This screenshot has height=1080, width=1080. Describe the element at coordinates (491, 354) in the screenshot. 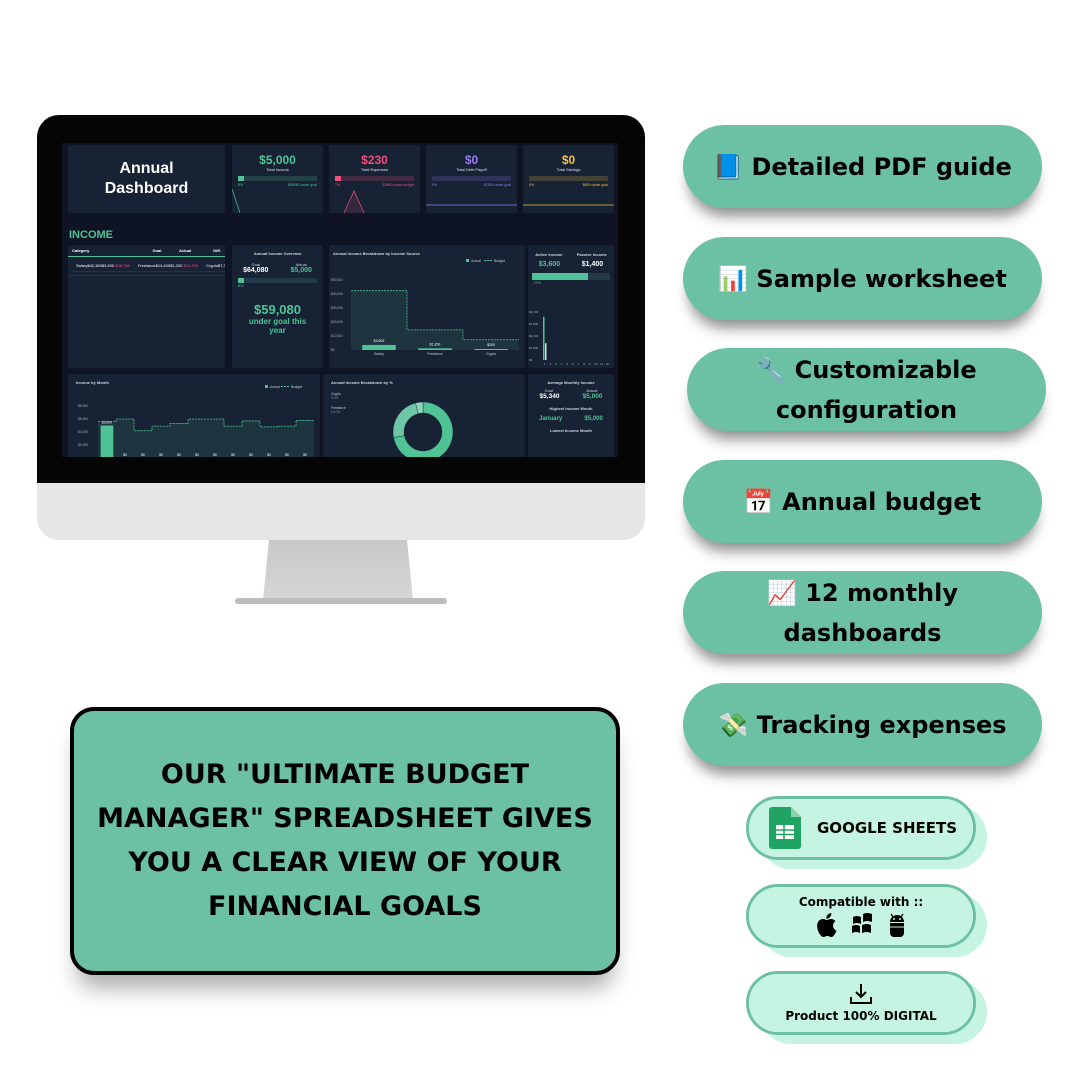

I see `x-tick: Crypto` at that location.